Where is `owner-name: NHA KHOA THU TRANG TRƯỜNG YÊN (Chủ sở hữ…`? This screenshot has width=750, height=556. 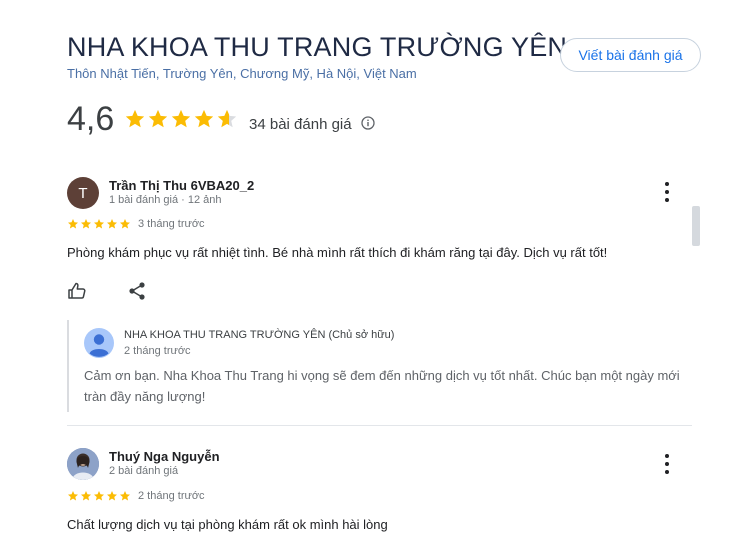
owner-name: NHA KHOA THU TRANG TRƯỜNG YÊN (Chủ sở hữ… is located at coordinates (259, 335).